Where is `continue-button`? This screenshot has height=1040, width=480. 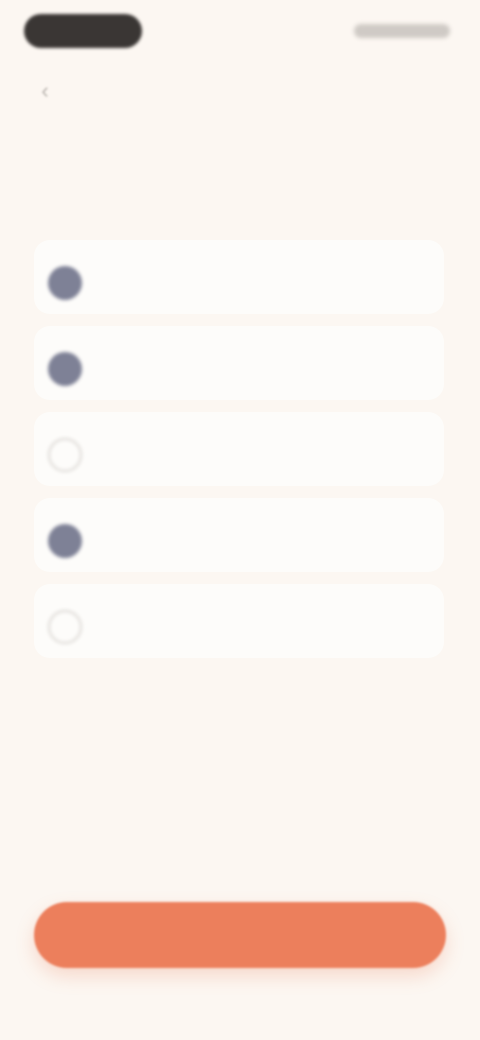 continue-button is located at coordinates (240, 935).